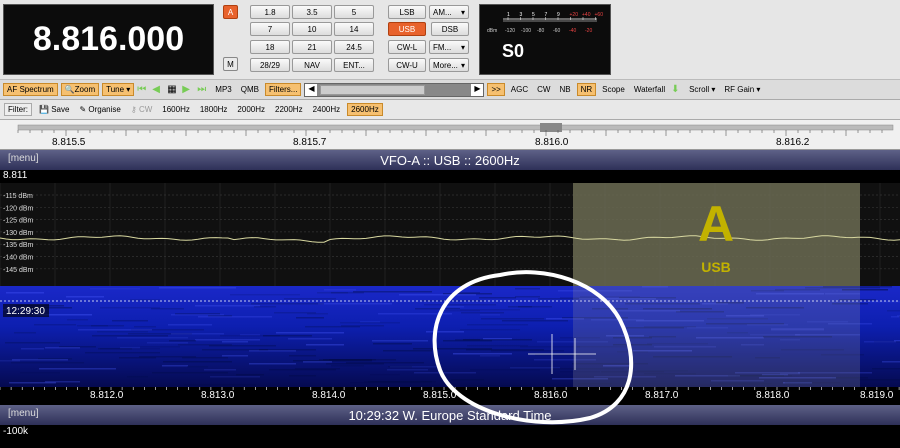 This screenshot has height=448, width=900. What do you see at coordinates (223, 89) in the screenshot?
I see `mp3-button: MP3` at bounding box center [223, 89].